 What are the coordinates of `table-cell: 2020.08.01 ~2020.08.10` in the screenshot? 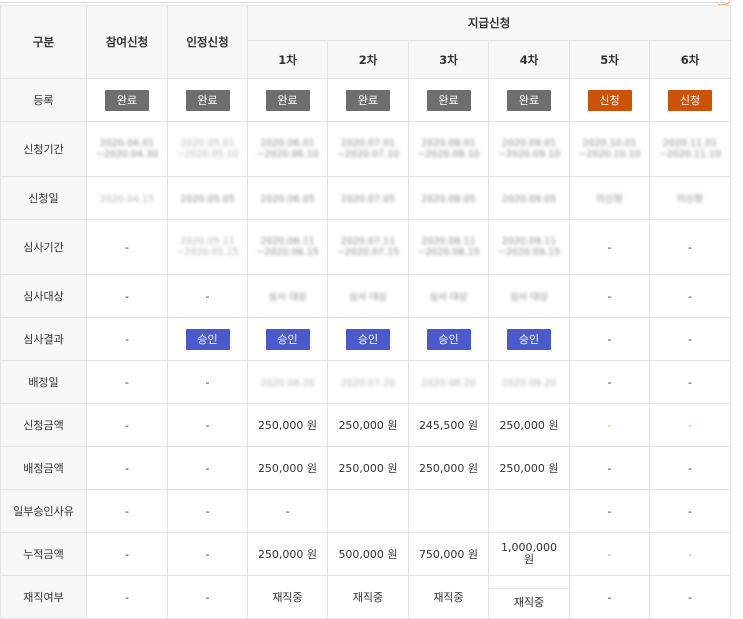 It's located at (448, 149).